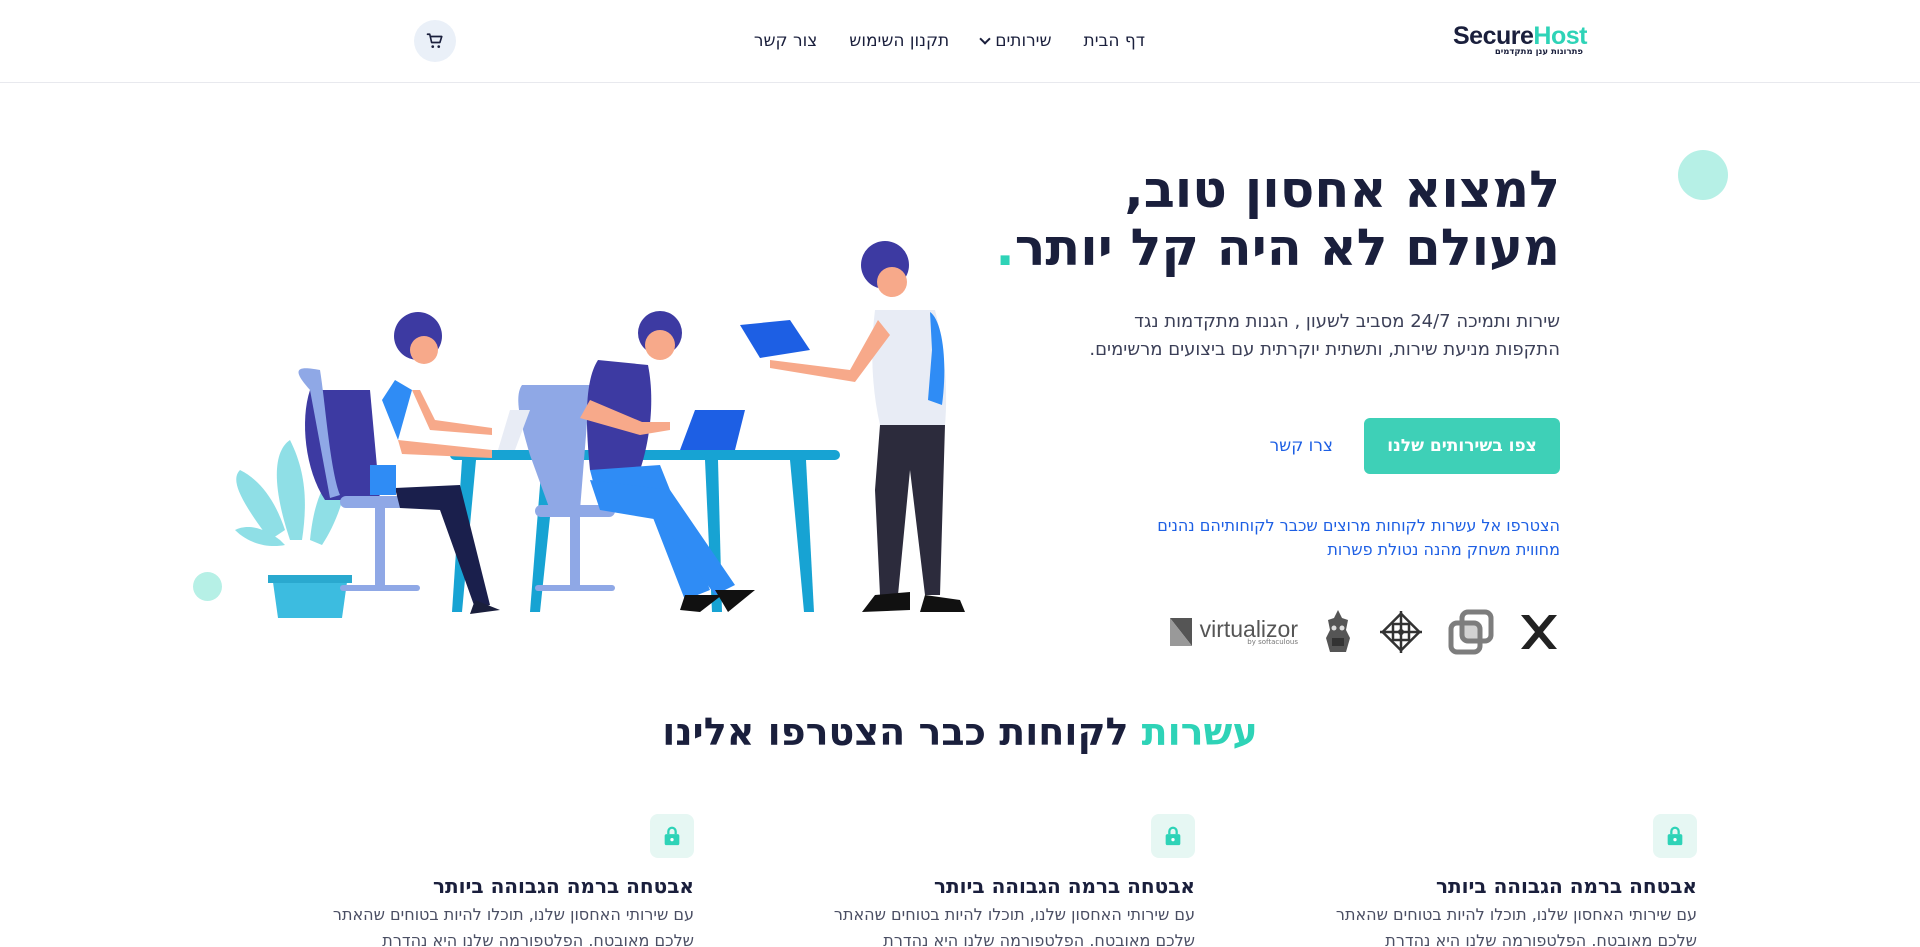 The height and width of the screenshot is (947, 1920). Describe the element at coordinates (852, 426) in the screenshot. I see `man-standing-figure` at that location.